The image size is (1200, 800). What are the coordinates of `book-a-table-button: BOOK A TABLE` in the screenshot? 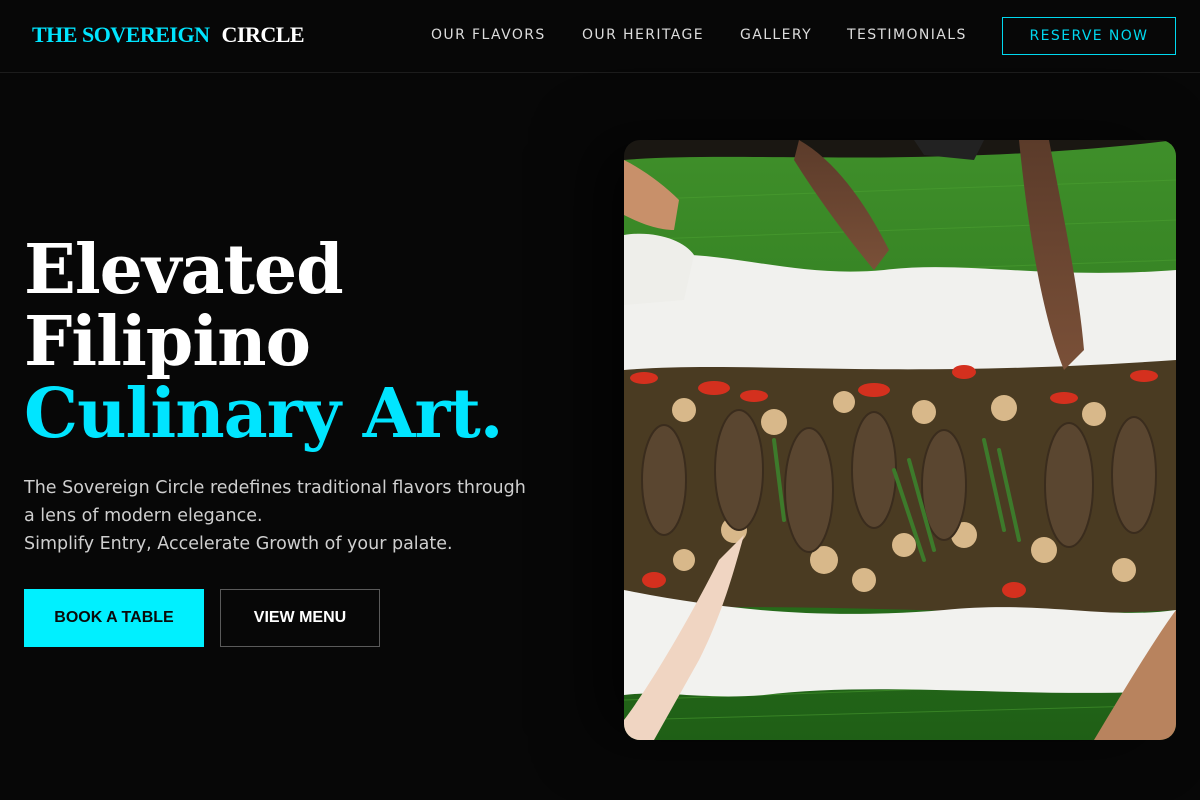 It's located at (114, 618).